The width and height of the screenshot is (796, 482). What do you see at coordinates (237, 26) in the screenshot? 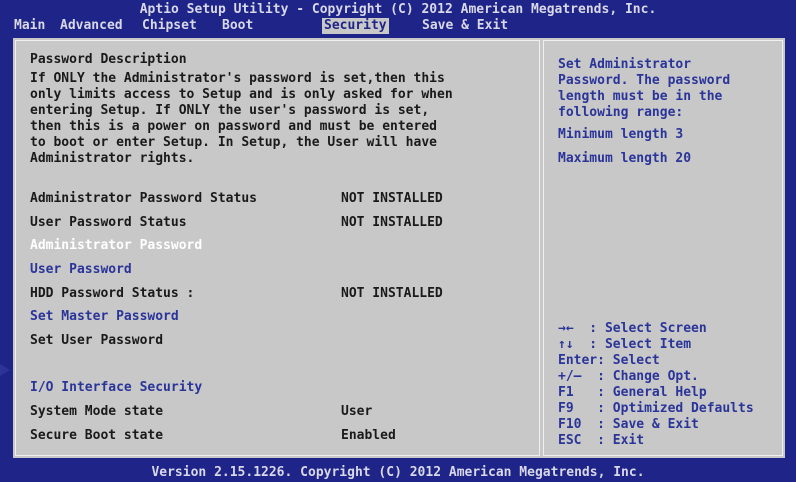
I see `tab-boot: Boot` at bounding box center [237, 26].